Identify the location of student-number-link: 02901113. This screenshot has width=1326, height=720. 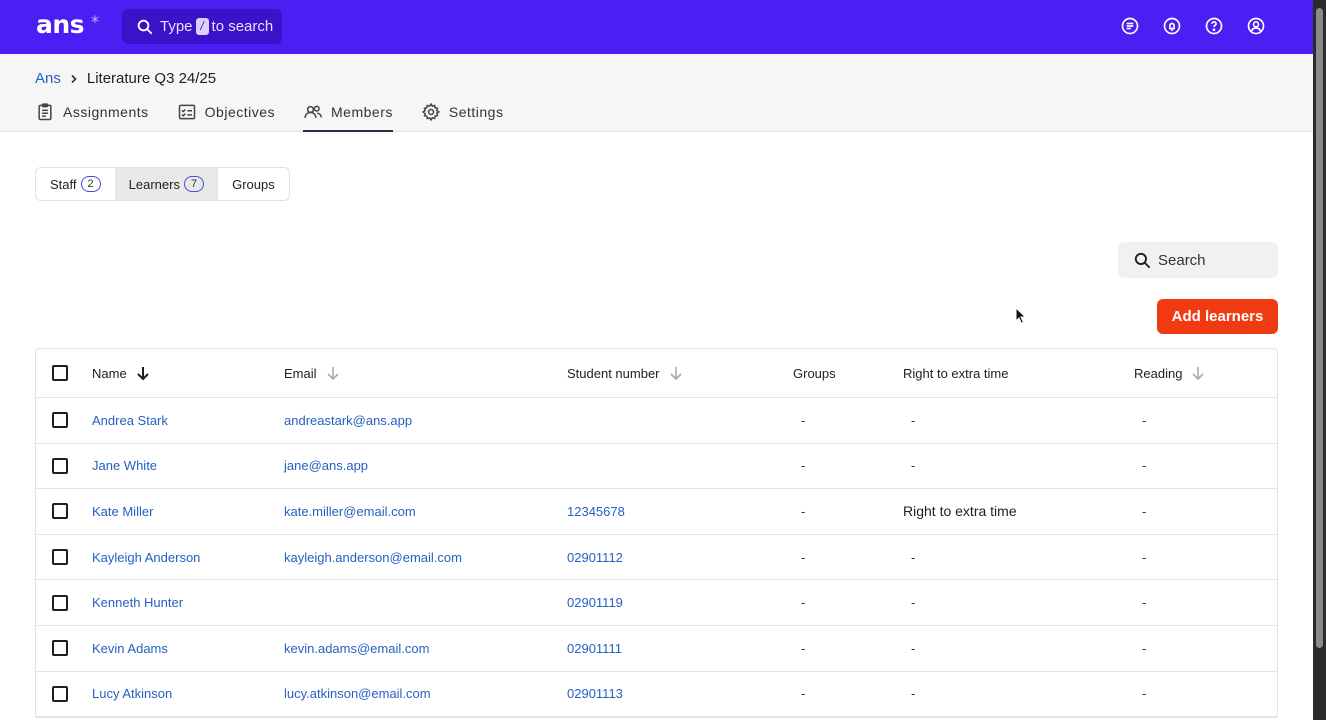
(595, 694).